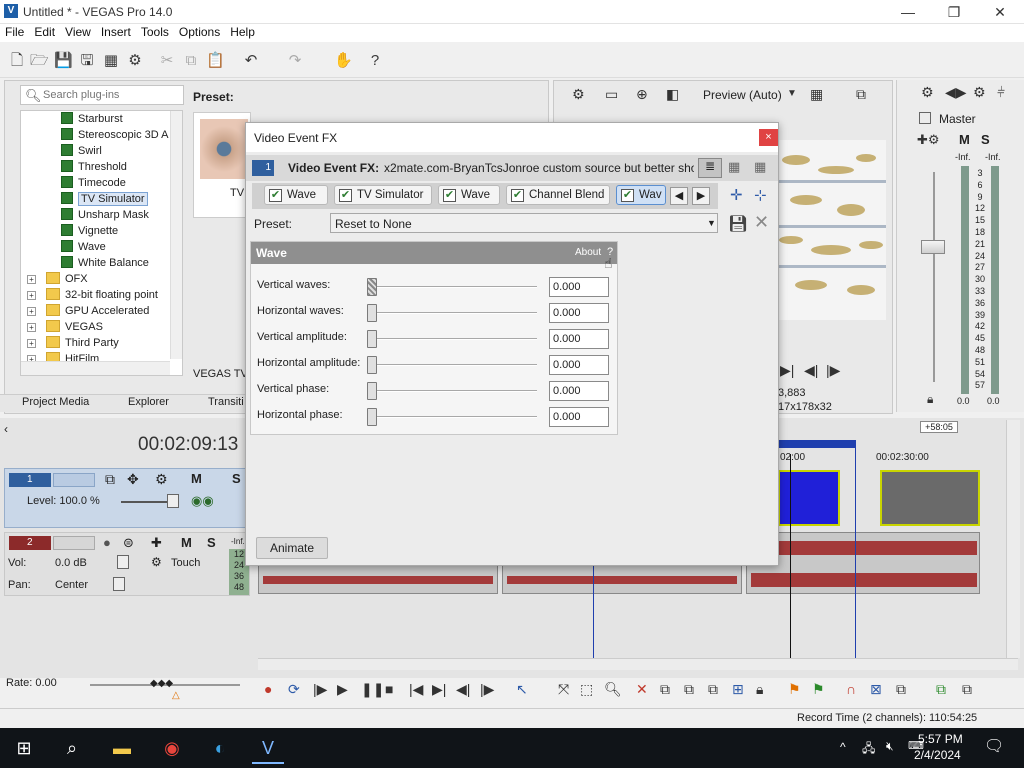  Describe the element at coordinates (220, 748) in the screenshot. I see `edge-icon: ◐` at that location.